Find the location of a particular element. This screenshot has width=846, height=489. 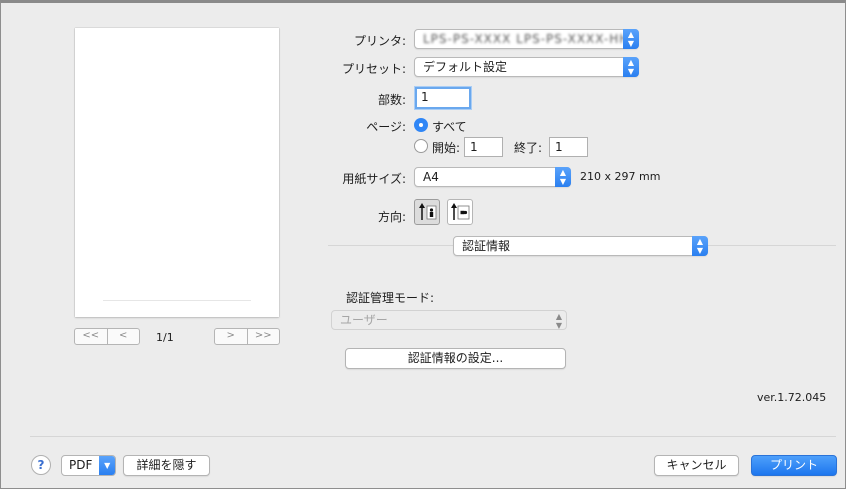

preset-popup: デフォルト設定 ▲ ▼ is located at coordinates (526, 67).